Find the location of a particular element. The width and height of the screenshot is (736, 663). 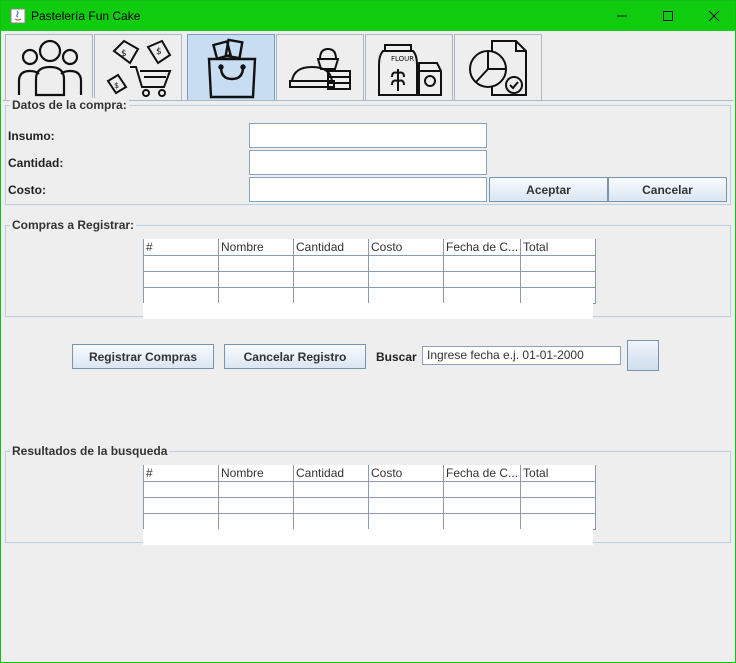

resultados-title: Resultados de la busqueda is located at coordinates (90, 451).